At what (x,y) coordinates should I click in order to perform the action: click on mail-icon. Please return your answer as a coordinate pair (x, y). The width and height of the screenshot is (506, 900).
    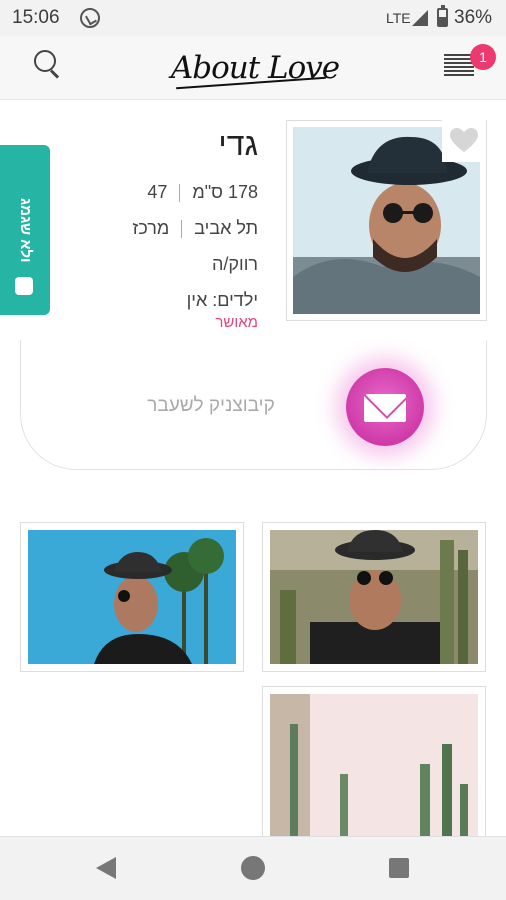
    Looking at the image, I should click on (385, 408).